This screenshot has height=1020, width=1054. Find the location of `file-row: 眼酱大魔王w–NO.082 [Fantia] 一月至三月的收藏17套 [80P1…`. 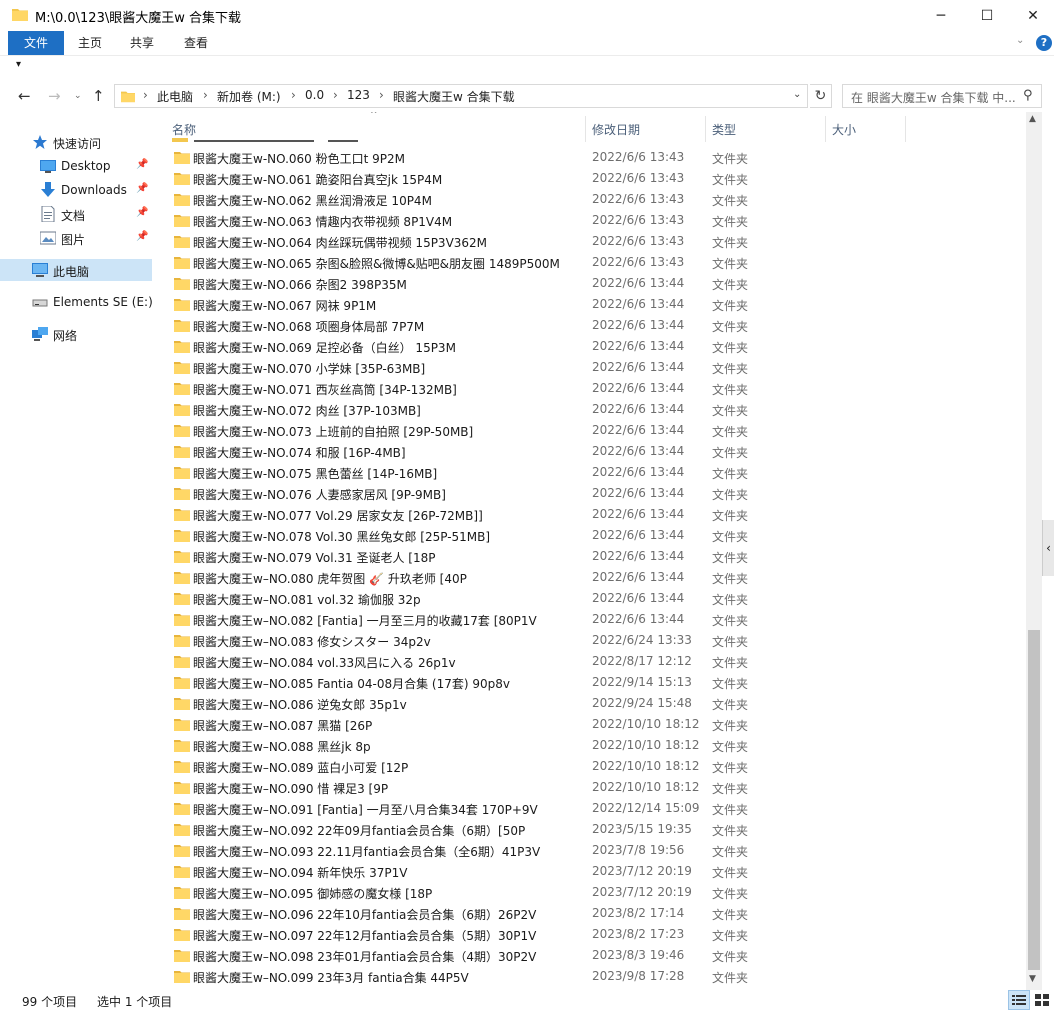

file-row: 眼酱大魔王w–NO.082 [Fantia] 一月至三月的收藏17套 [80P1… is located at coordinates (593, 619).